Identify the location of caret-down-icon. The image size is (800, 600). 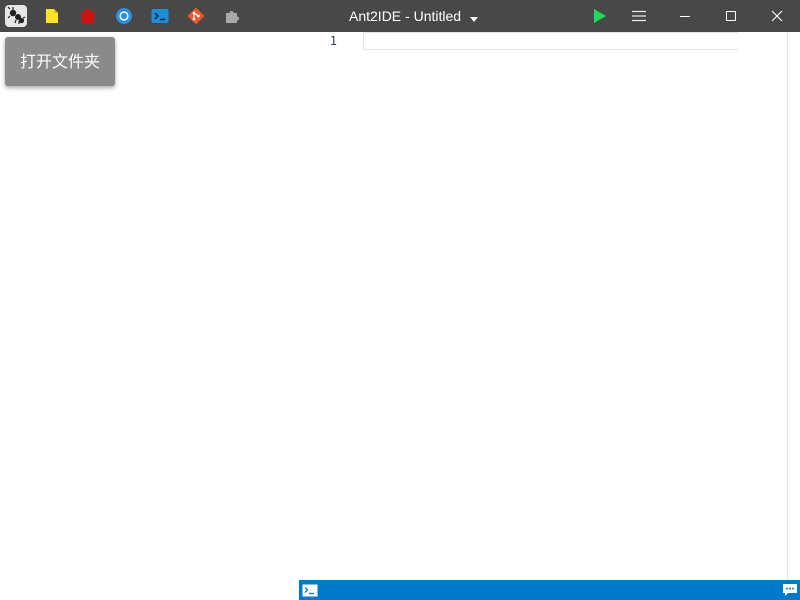
(473, 17).